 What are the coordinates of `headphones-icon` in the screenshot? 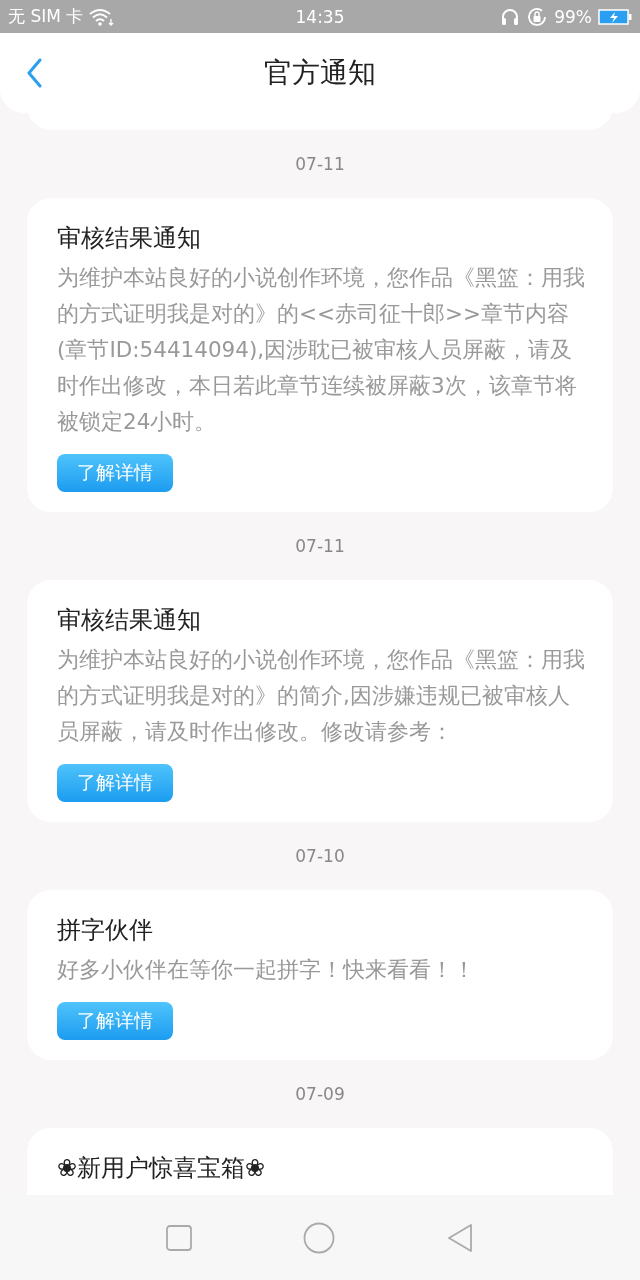 It's located at (510, 16).